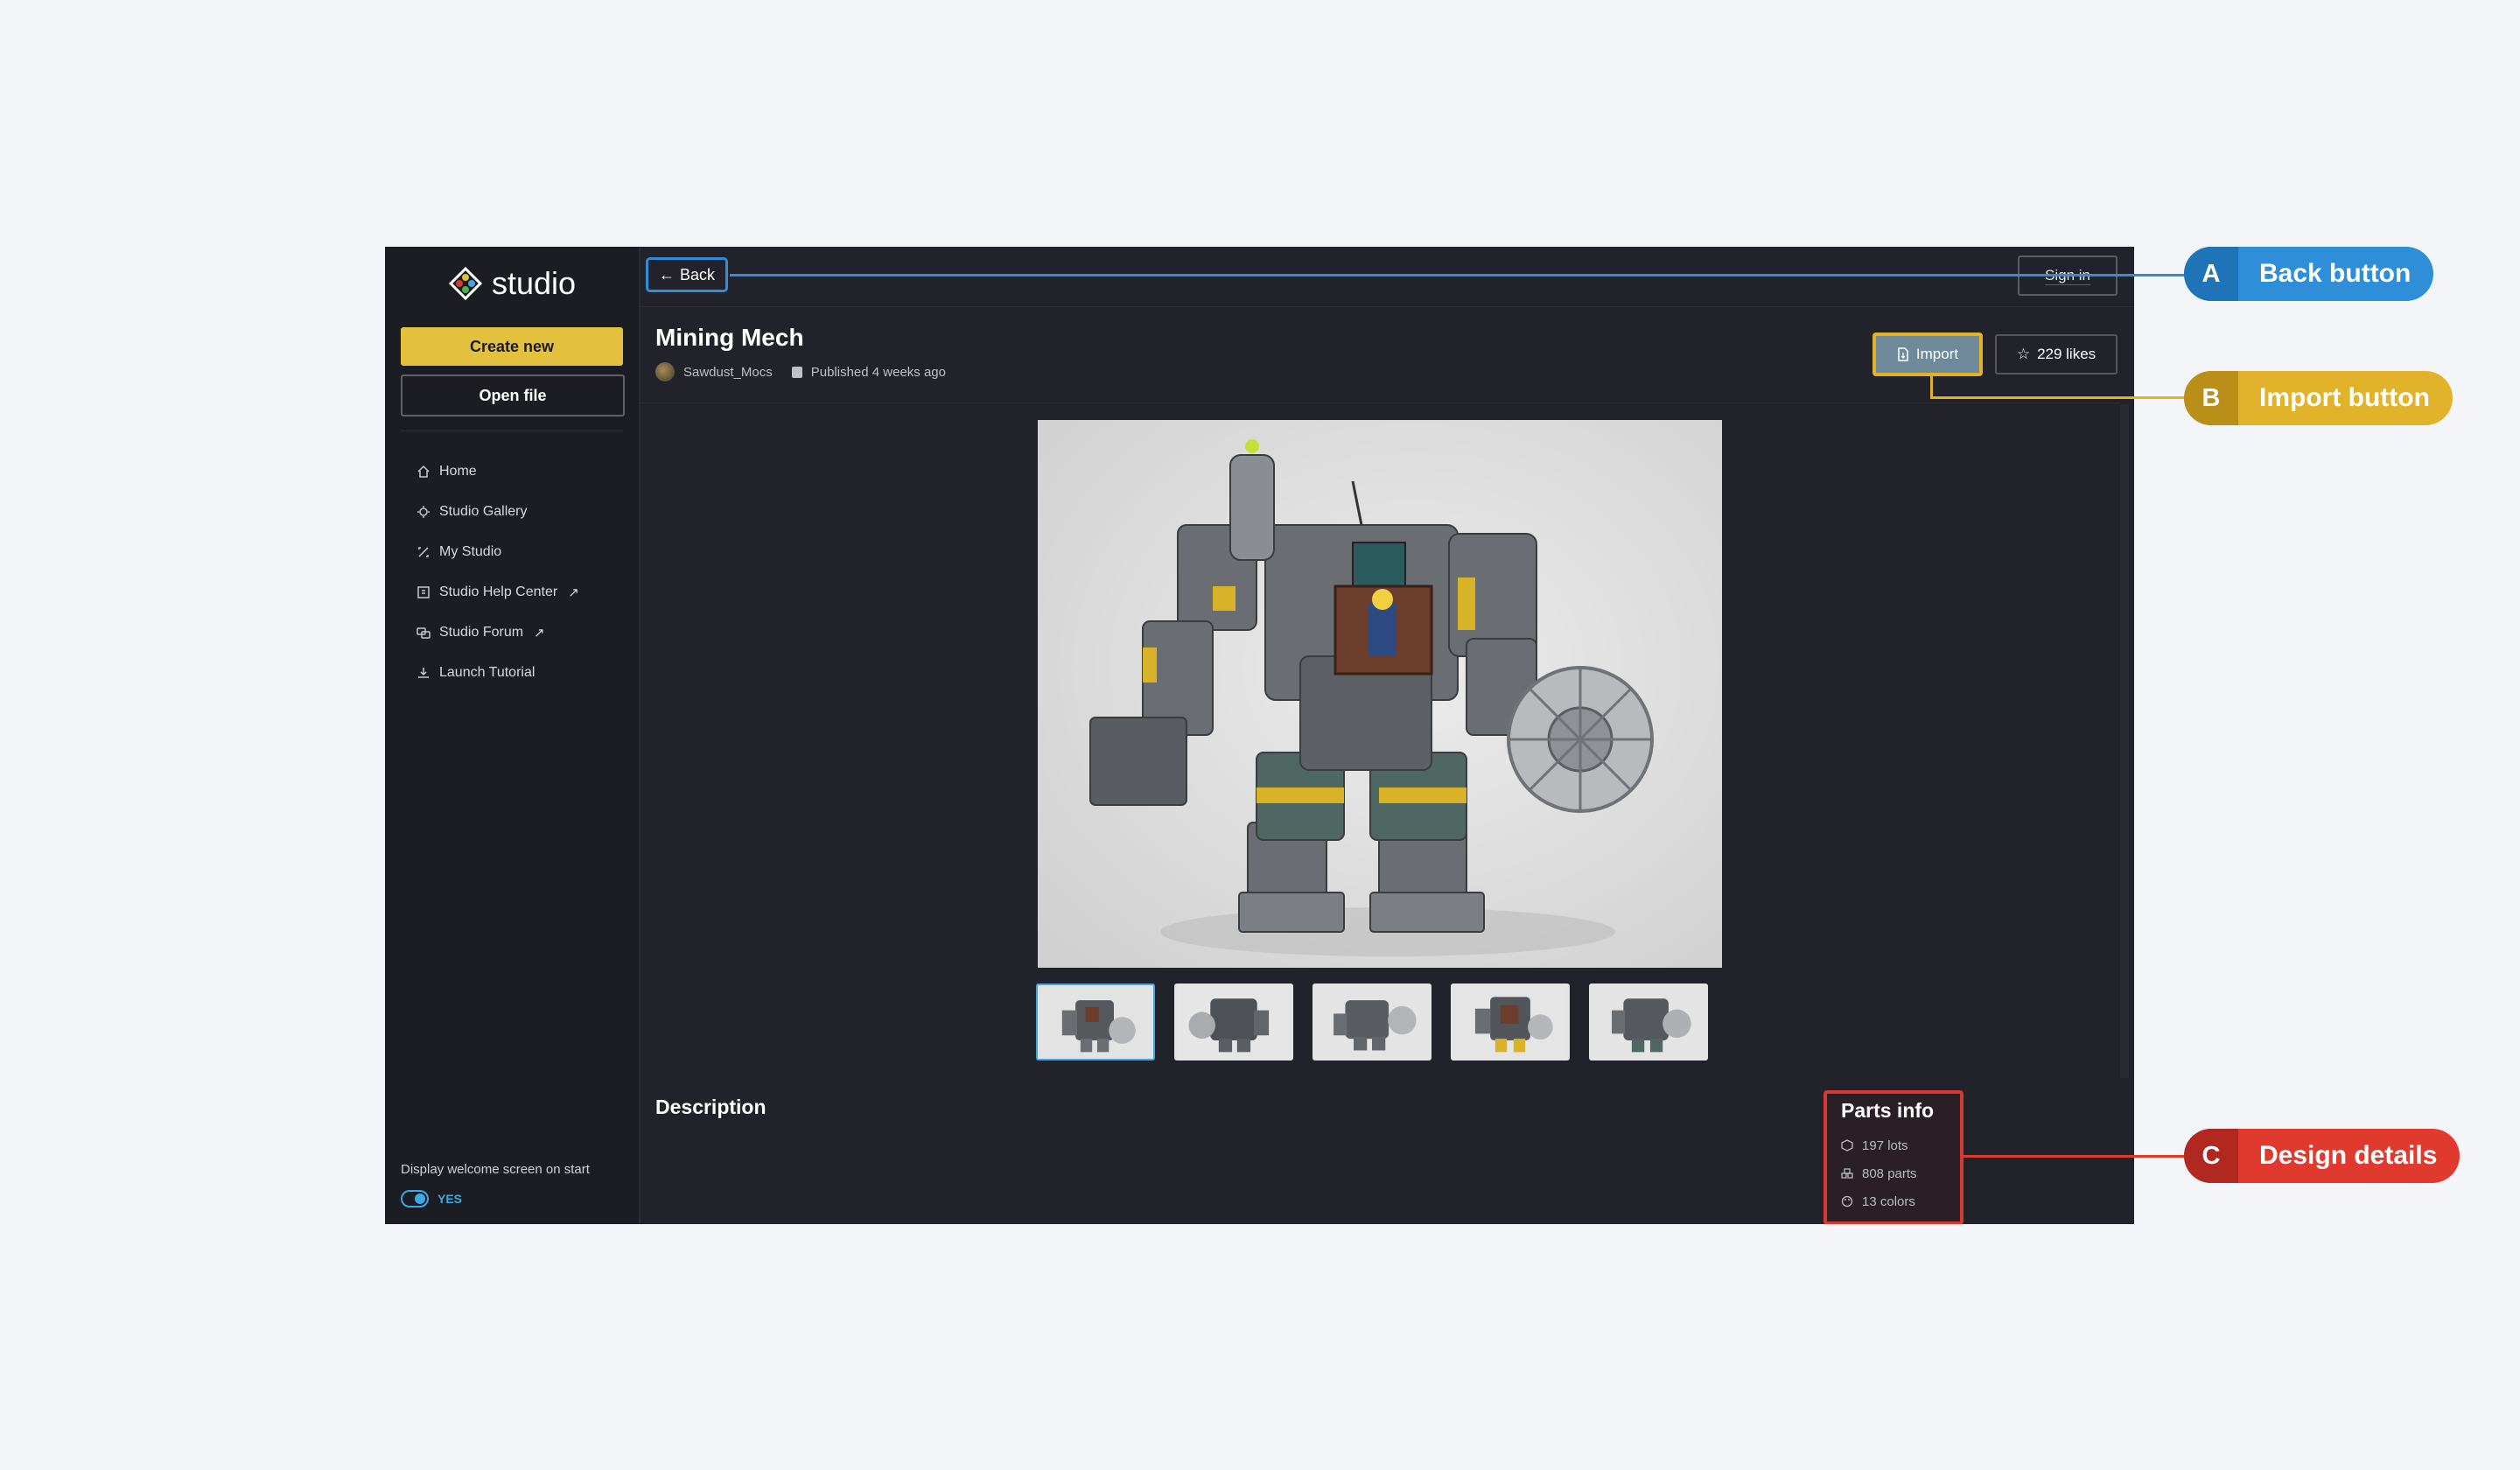 The image size is (2520, 1470). What do you see at coordinates (1888, 1110) in the screenshot?
I see `parts-info-title: Parts info` at bounding box center [1888, 1110].